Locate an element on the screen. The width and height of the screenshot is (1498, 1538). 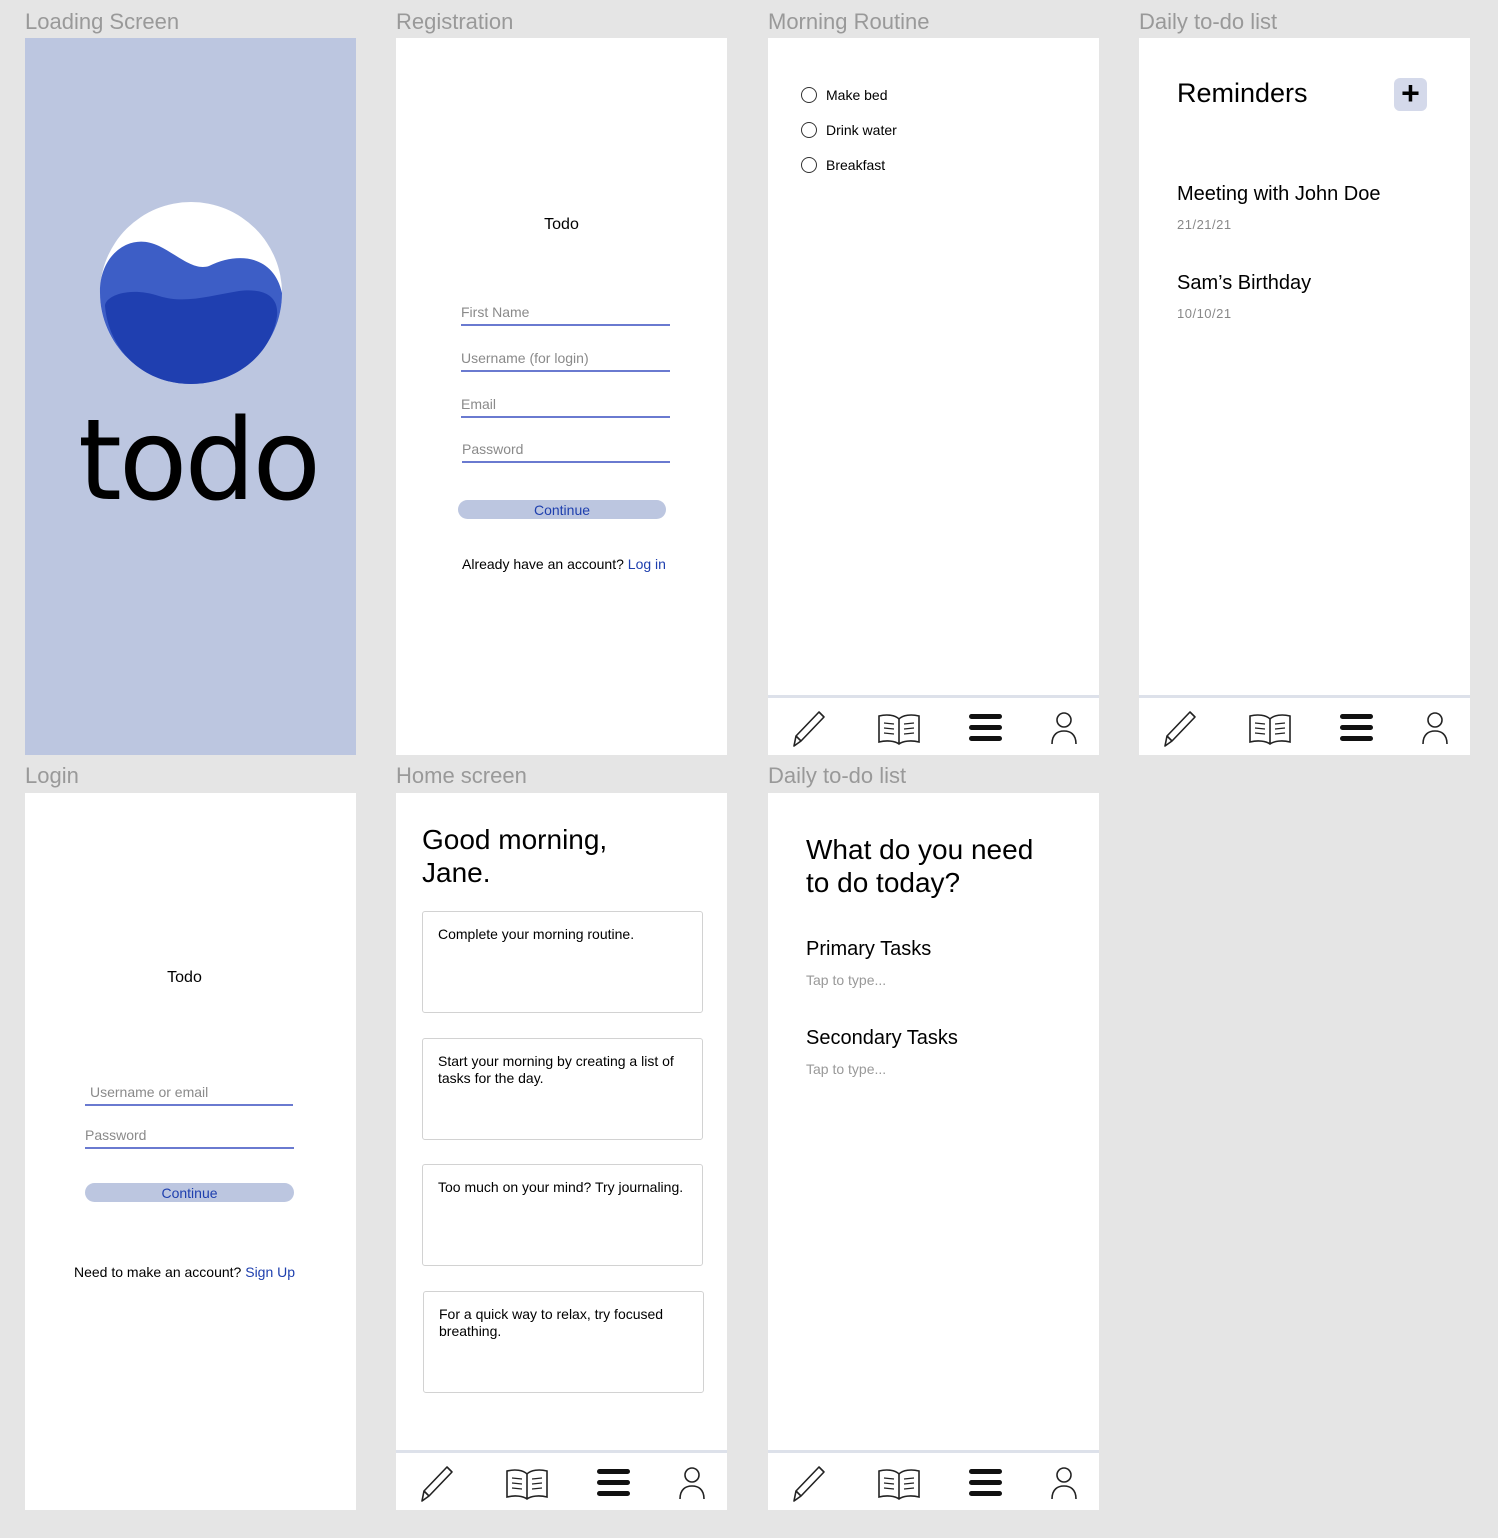
routine-item: Drink water is located at coordinates (849, 130).